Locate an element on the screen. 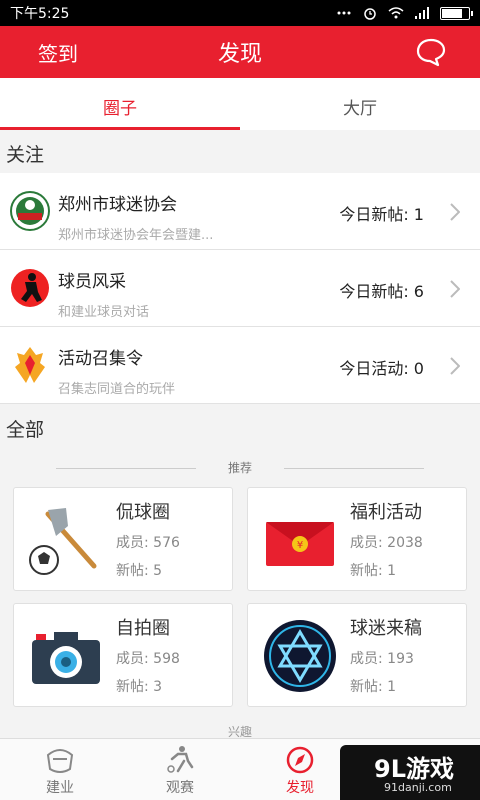  card-members: 成员: 193 is located at coordinates (382, 659).